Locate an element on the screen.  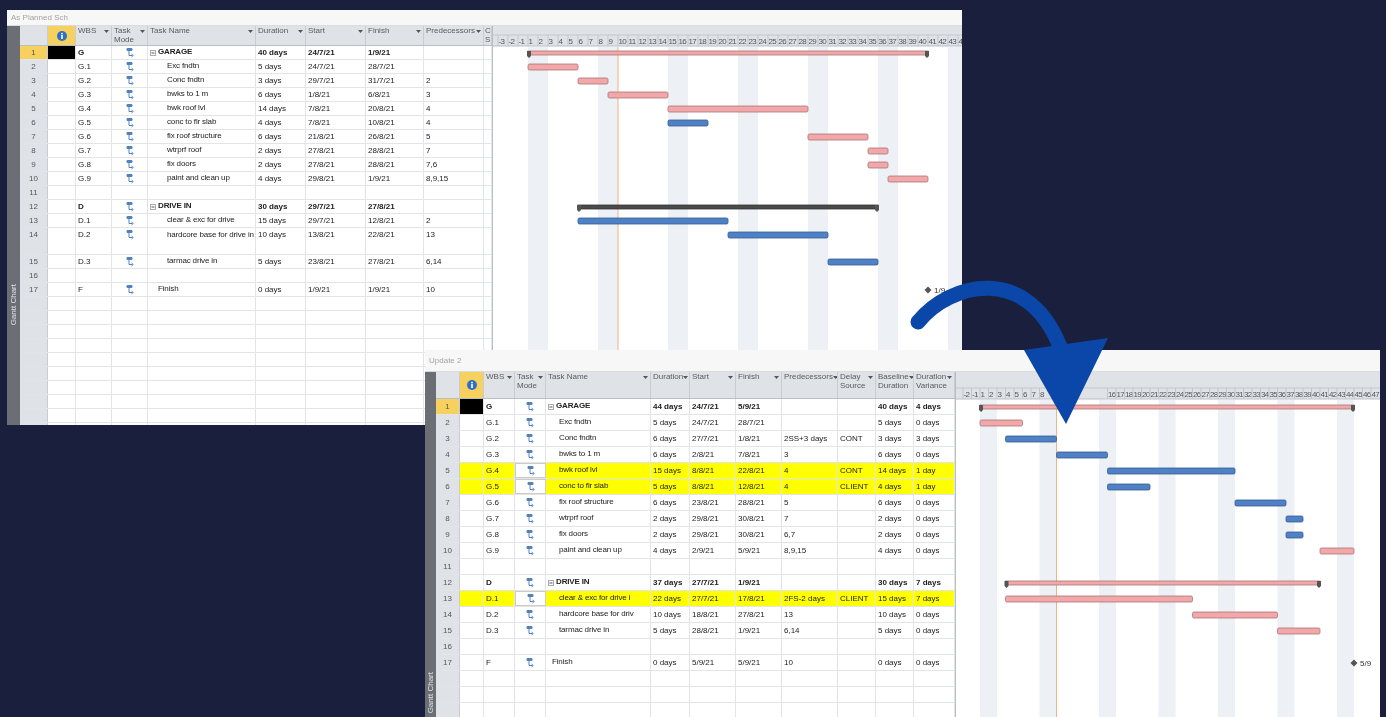
table-row: 3 G.2 Conc fndtn 6 days 27/7/21 1/8/21 2SS+3 days CONT 3 days 3 days is located at coordinates (695, 439).